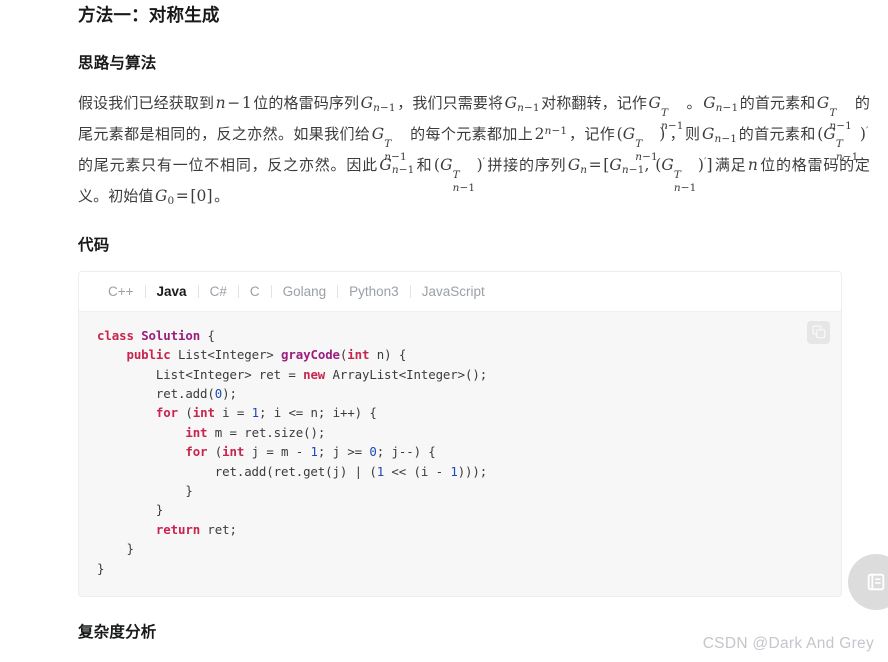  I want to click on math-g-n-minus-1-d: Gn−1, so click(719, 134).